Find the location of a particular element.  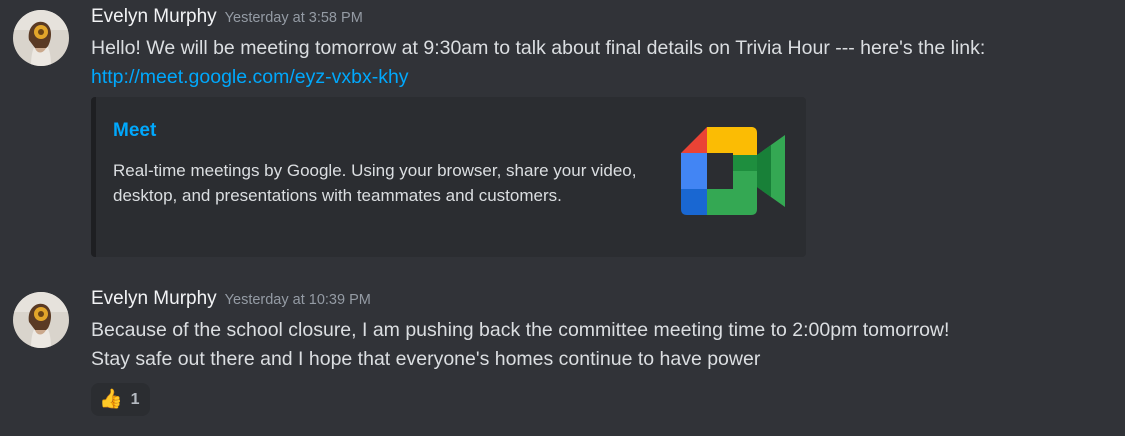

reaction-count: 1 is located at coordinates (135, 399).